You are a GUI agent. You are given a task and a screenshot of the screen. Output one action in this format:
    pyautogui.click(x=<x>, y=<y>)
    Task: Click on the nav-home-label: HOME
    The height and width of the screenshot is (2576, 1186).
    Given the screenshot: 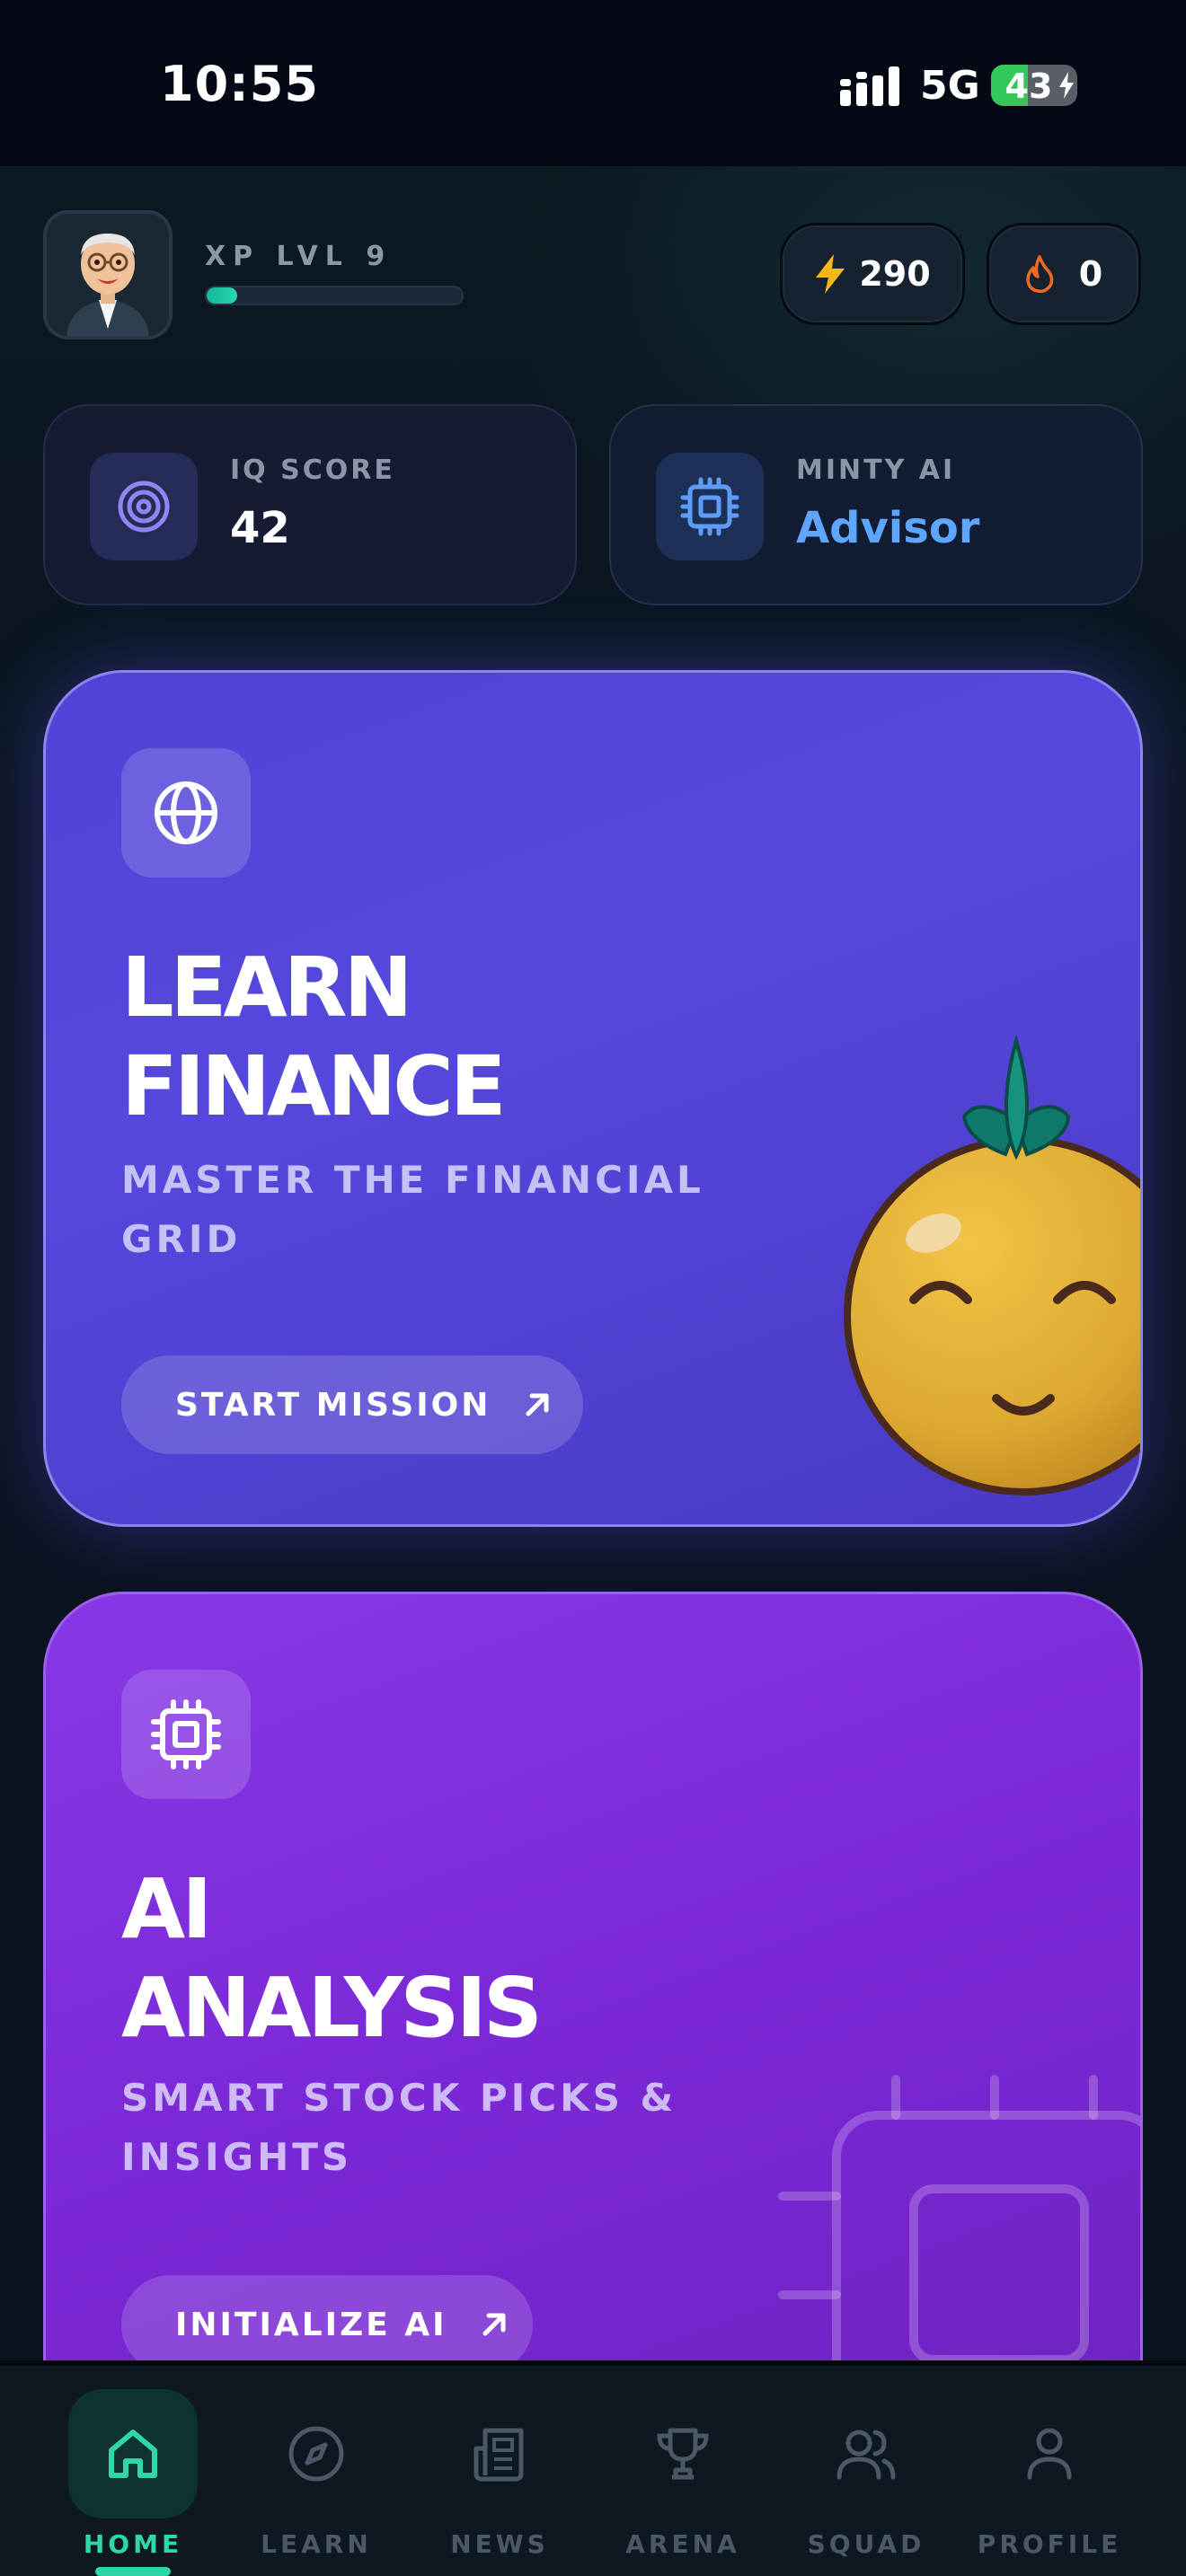 What is the action you would take?
    pyautogui.click(x=133, y=2544)
    